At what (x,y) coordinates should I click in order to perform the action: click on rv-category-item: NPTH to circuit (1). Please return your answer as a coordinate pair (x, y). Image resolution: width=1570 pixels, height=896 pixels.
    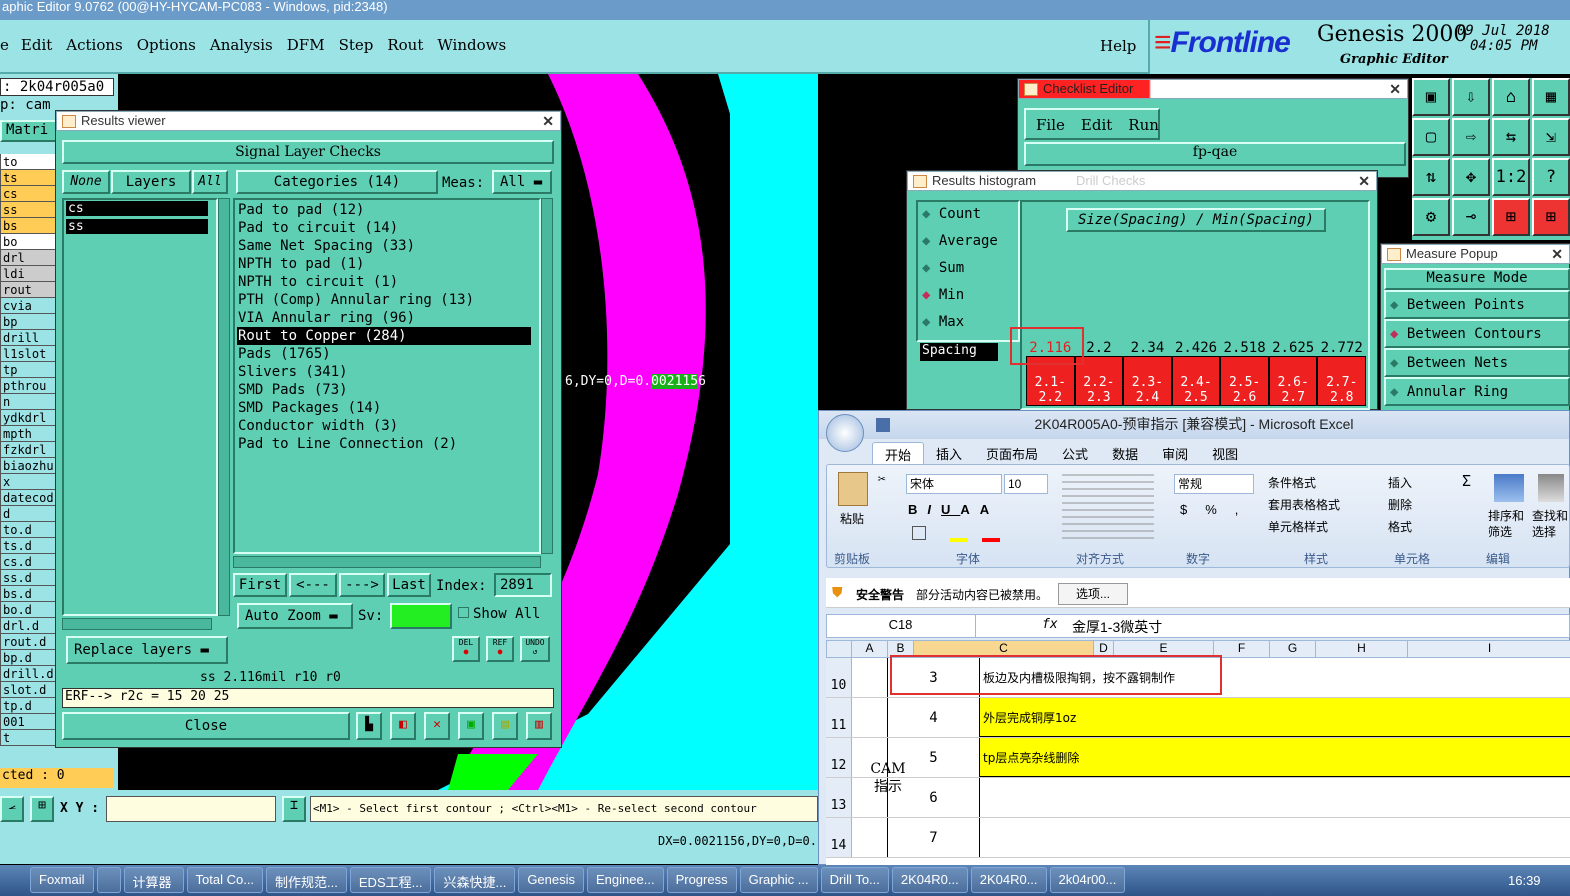
    Looking at the image, I should click on (384, 282).